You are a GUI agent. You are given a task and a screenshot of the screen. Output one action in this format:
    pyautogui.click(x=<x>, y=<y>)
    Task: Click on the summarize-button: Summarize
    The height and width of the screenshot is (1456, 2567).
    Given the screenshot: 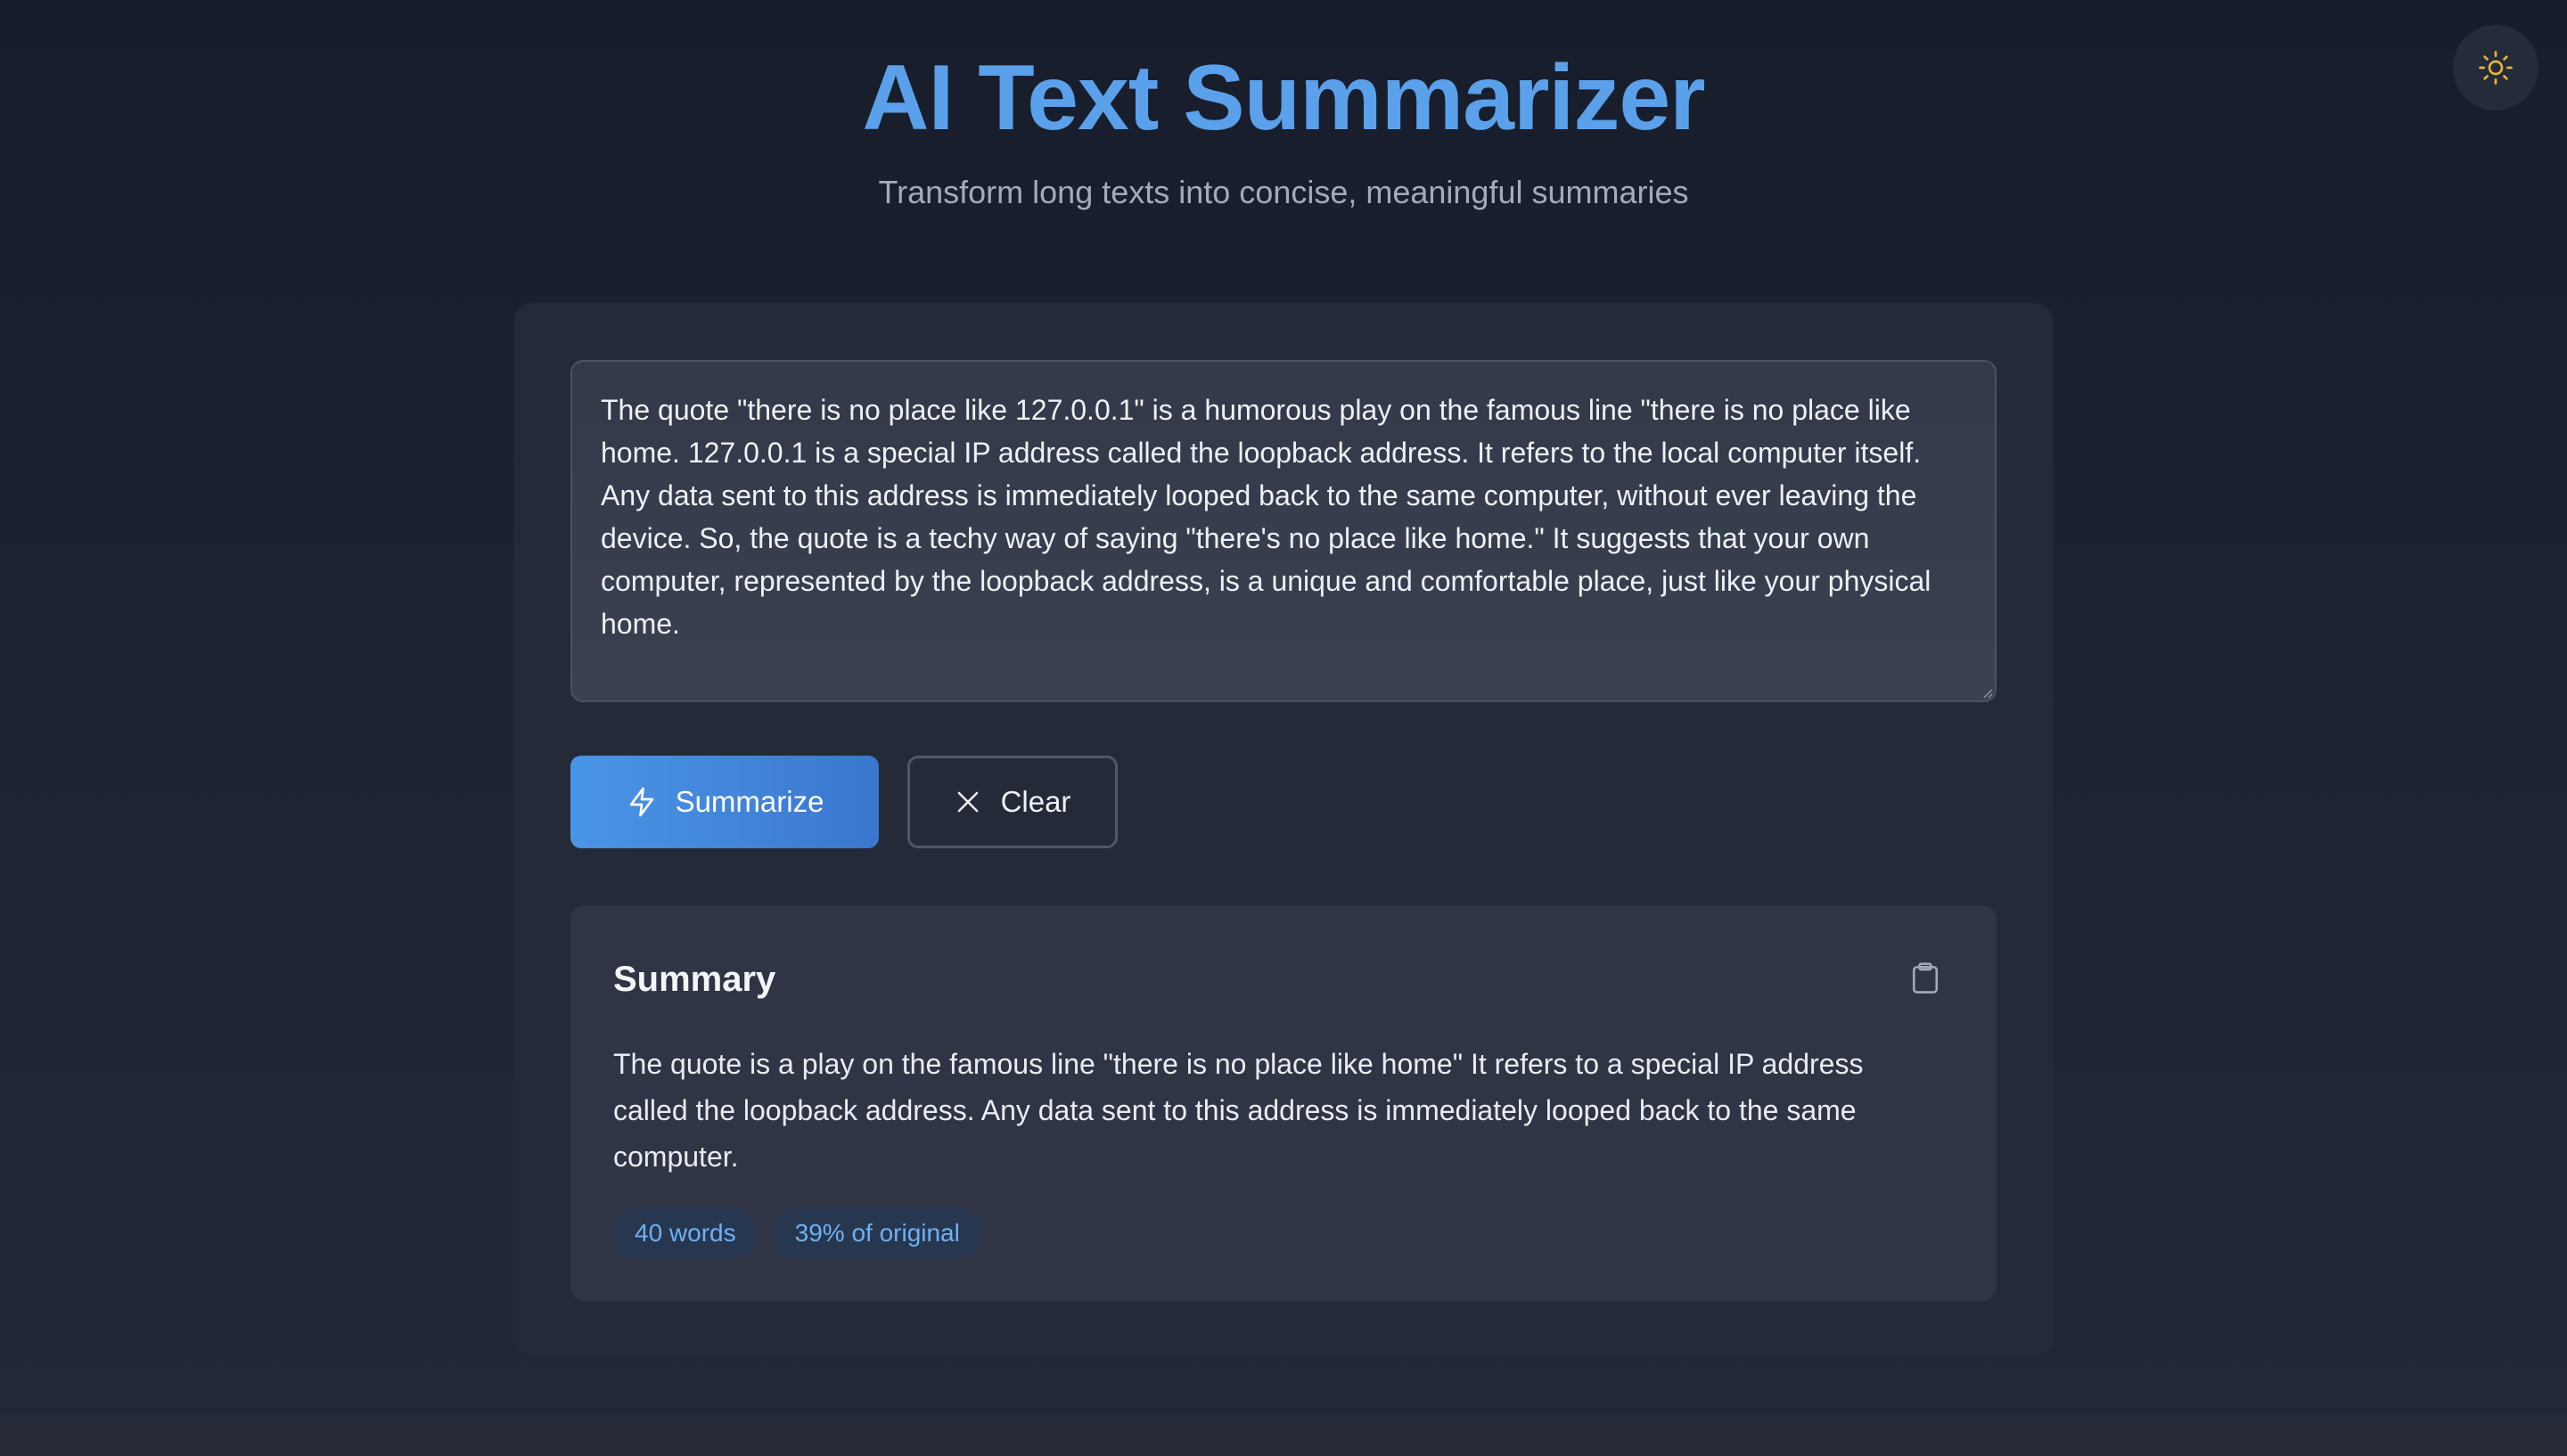 What is the action you would take?
    pyautogui.click(x=725, y=802)
    